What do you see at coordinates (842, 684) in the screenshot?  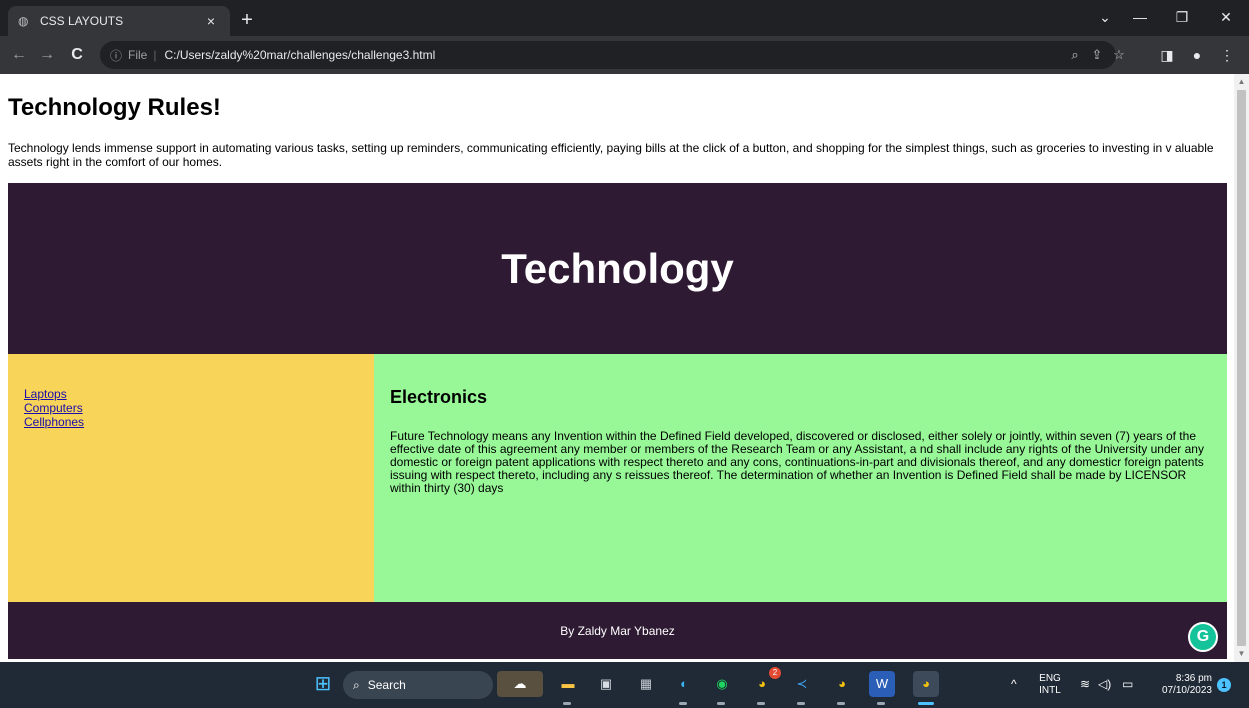 I see `chrome-profile-icon: ◕` at bounding box center [842, 684].